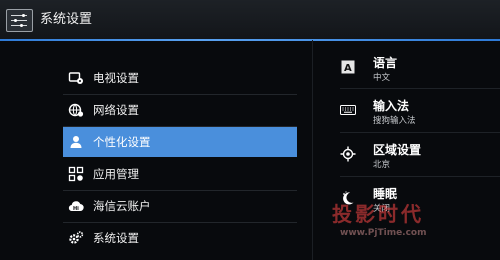  What do you see at coordinates (394, 121) in the screenshot?
I see `setting-value: 搜狗输入法` at bounding box center [394, 121].